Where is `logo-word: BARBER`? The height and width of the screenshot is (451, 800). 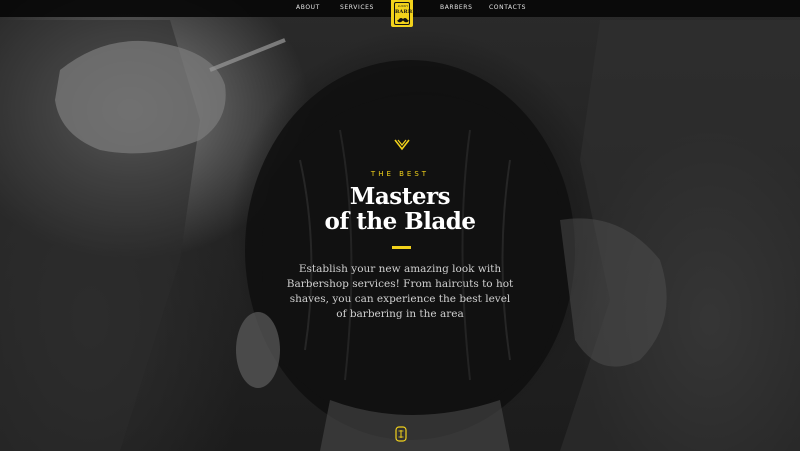 logo-word: BARBER is located at coordinates (408, 12).